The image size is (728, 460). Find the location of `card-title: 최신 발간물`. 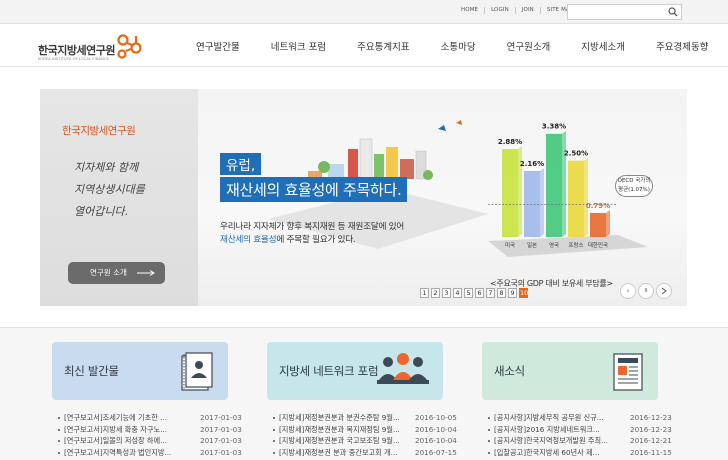

card-title: 최신 발간물 is located at coordinates (91, 371).